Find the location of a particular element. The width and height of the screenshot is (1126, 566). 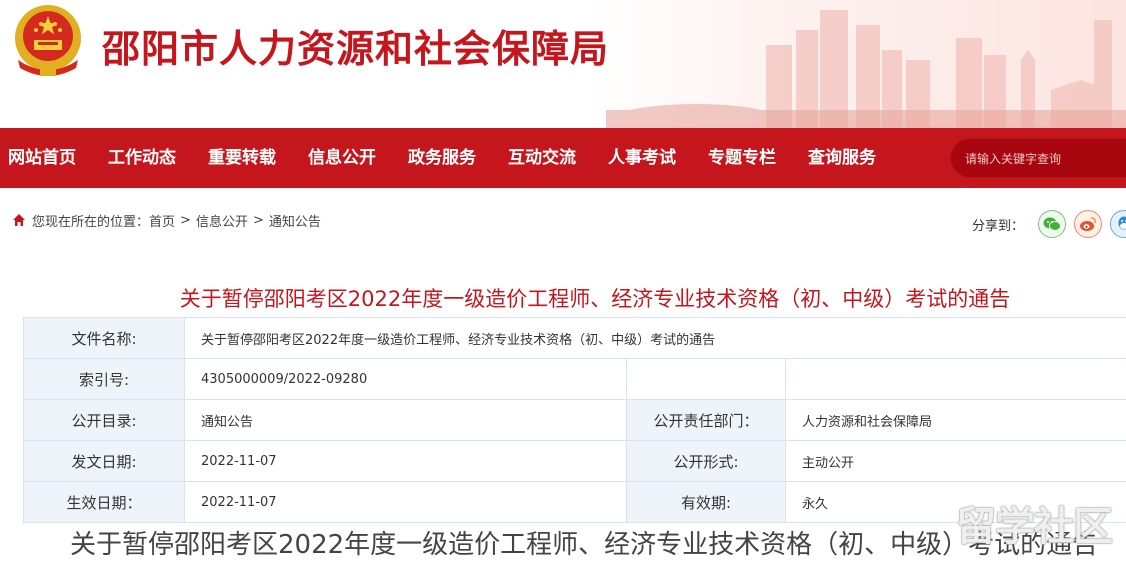

nav-item-home: 网站首页 is located at coordinates (42, 158).